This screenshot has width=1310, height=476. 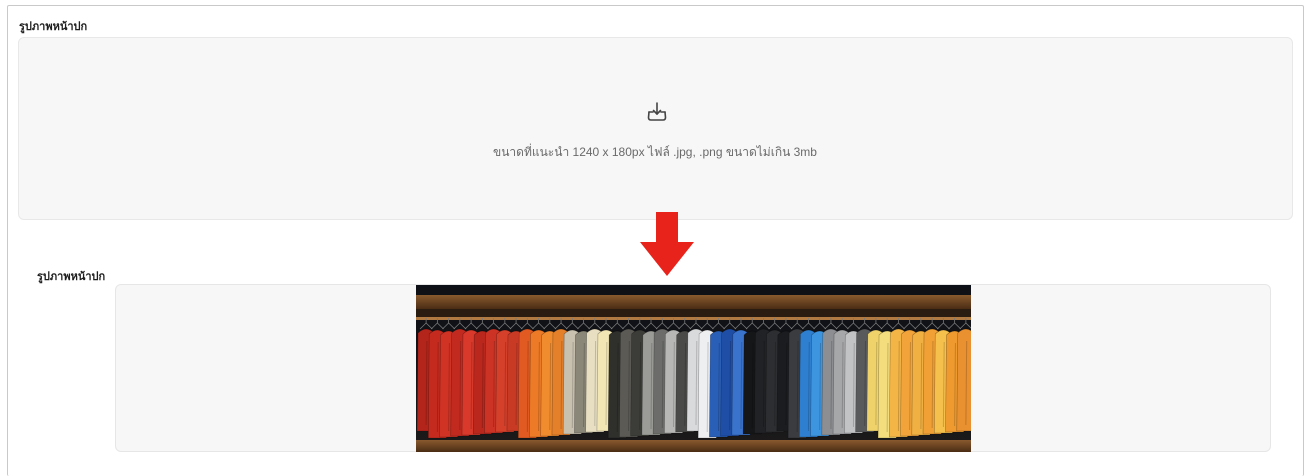 What do you see at coordinates (53, 27) in the screenshot?
I see `cover-image-label: รูปภาพหน้าปก` at bounding box center [53, 27].